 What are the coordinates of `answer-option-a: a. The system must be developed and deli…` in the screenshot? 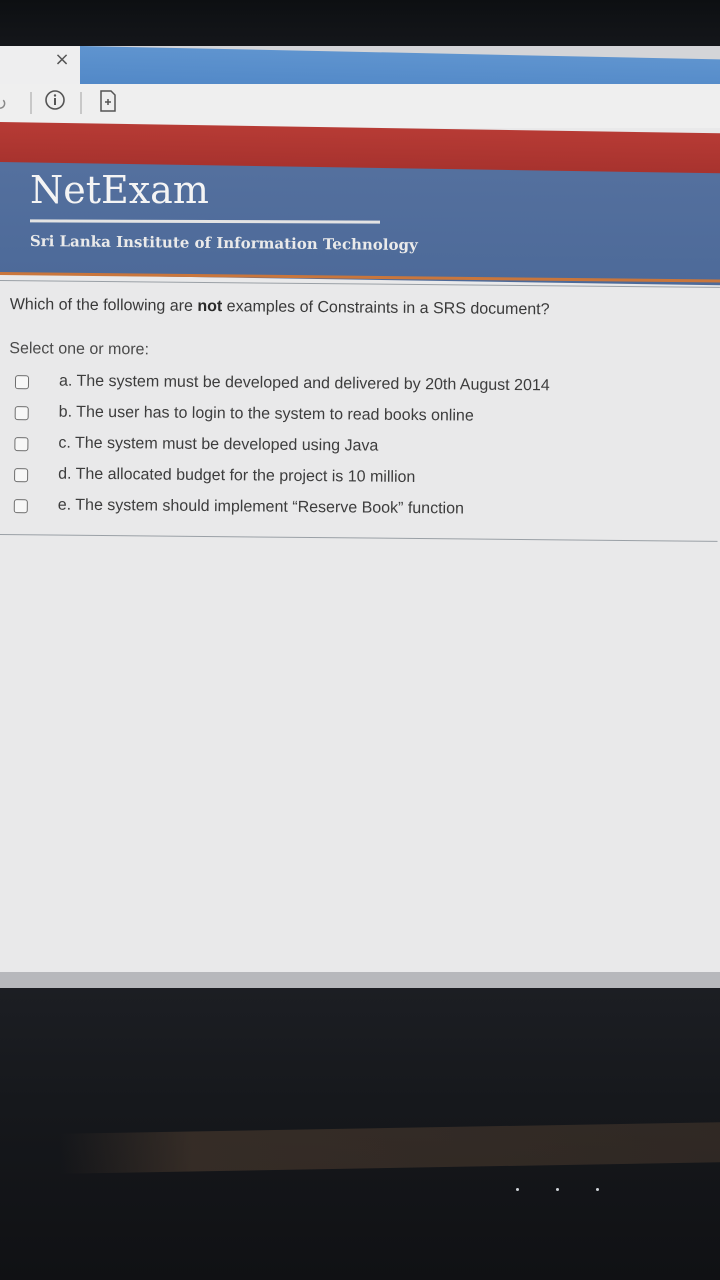 It's located at (359, 388).